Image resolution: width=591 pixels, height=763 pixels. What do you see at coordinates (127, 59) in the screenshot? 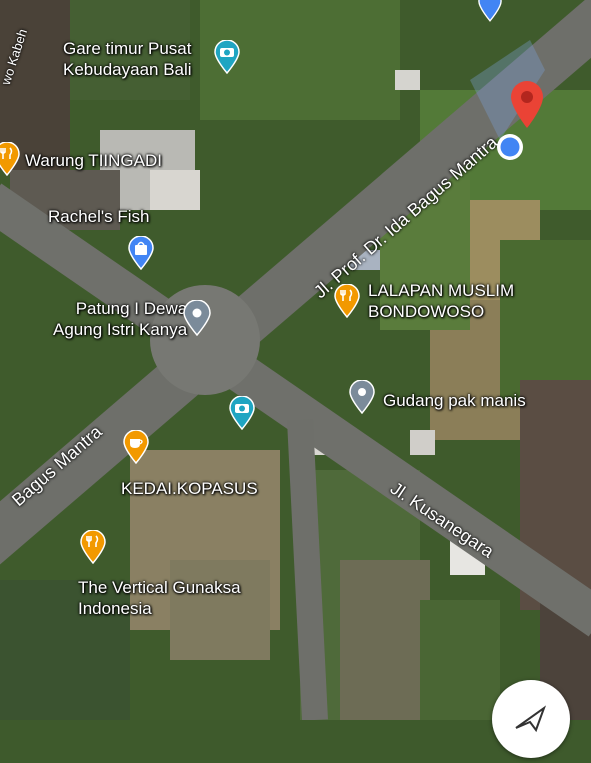
I see `place-label-gare: Gare timur Pusat Kebudayaan Bali` at bounding box center [127, 59].